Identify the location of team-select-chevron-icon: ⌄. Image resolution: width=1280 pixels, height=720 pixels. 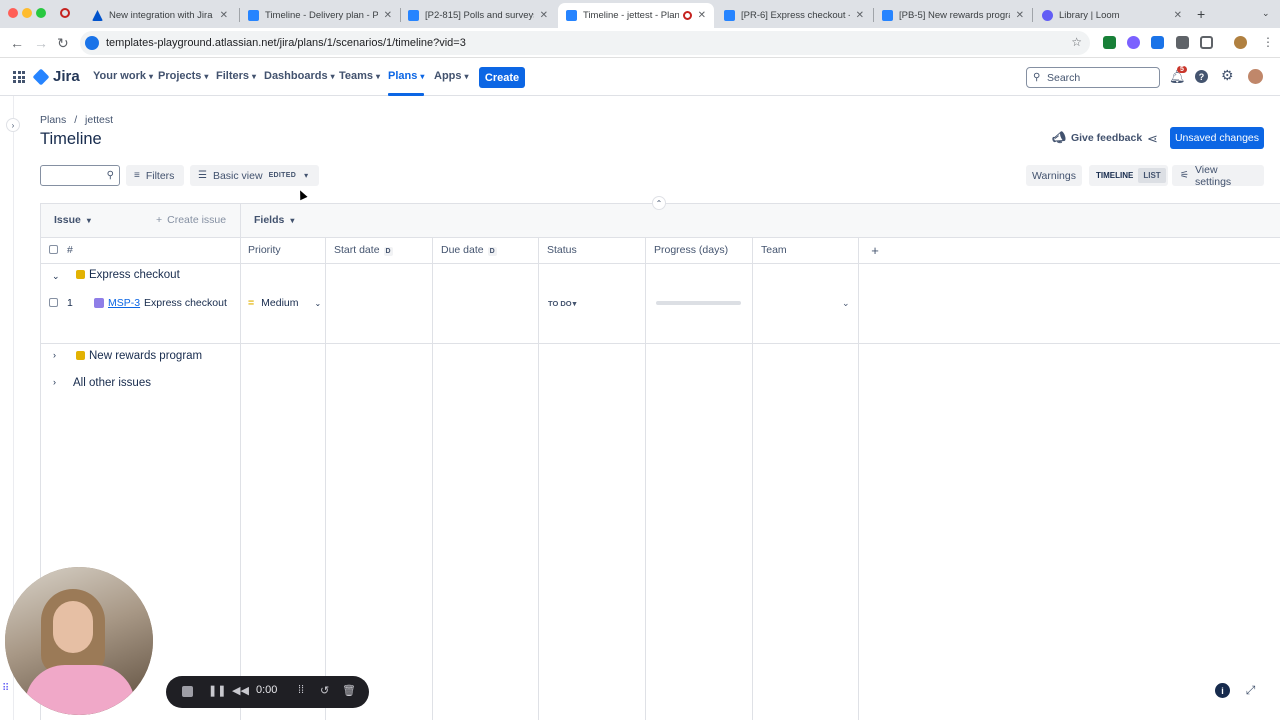
(846, 303).